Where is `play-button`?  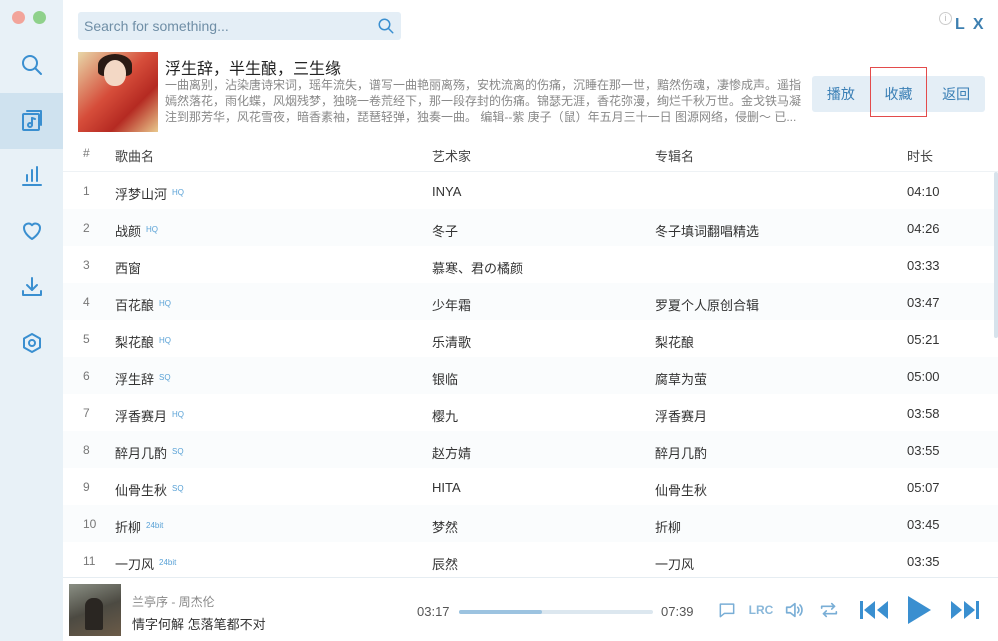 play-button is located at coordinates (919, 610).